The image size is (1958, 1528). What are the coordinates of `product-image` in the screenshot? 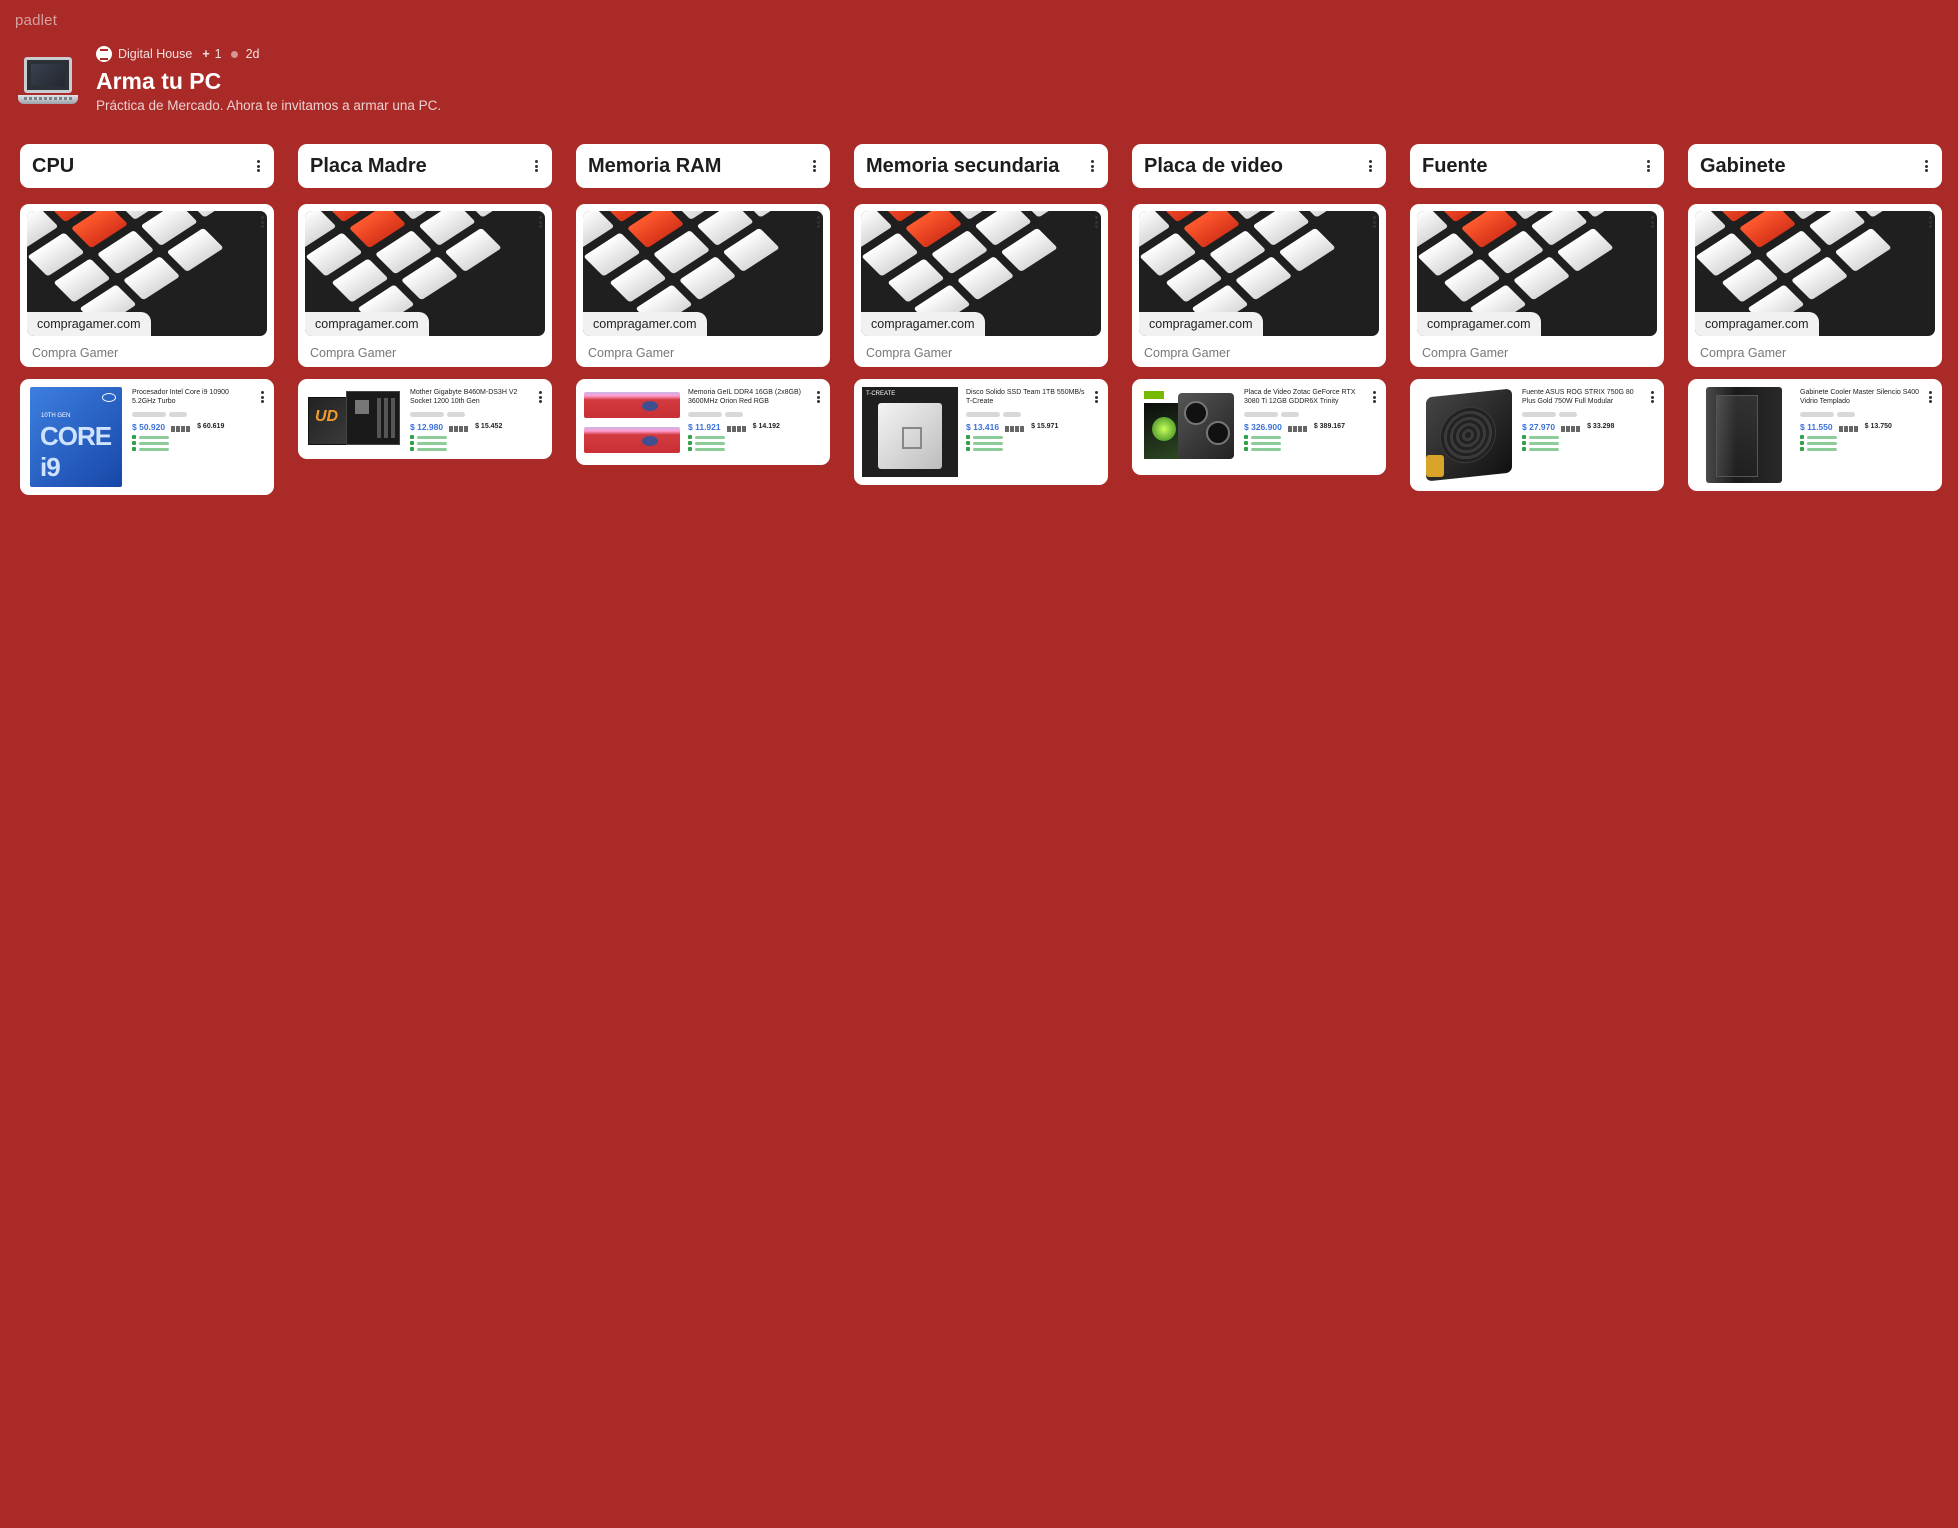 It's located at (1744, 435).